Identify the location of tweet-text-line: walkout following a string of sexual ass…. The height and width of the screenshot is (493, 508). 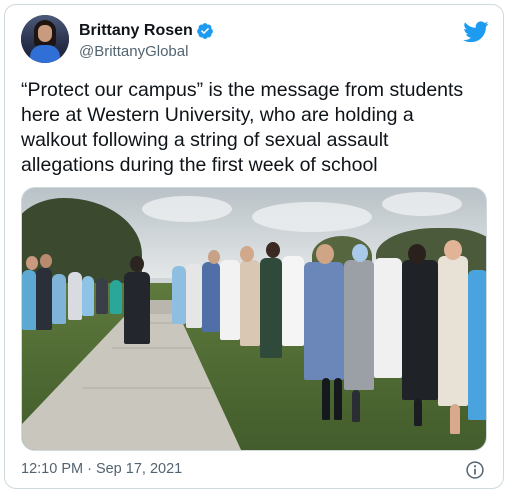
(205, 140).